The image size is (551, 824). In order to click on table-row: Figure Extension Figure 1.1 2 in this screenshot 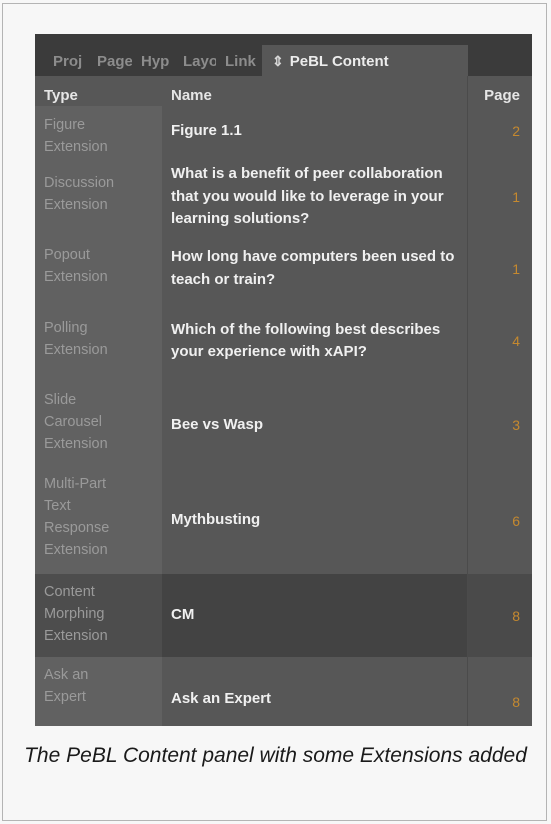, I will do `click(283, 131)`.